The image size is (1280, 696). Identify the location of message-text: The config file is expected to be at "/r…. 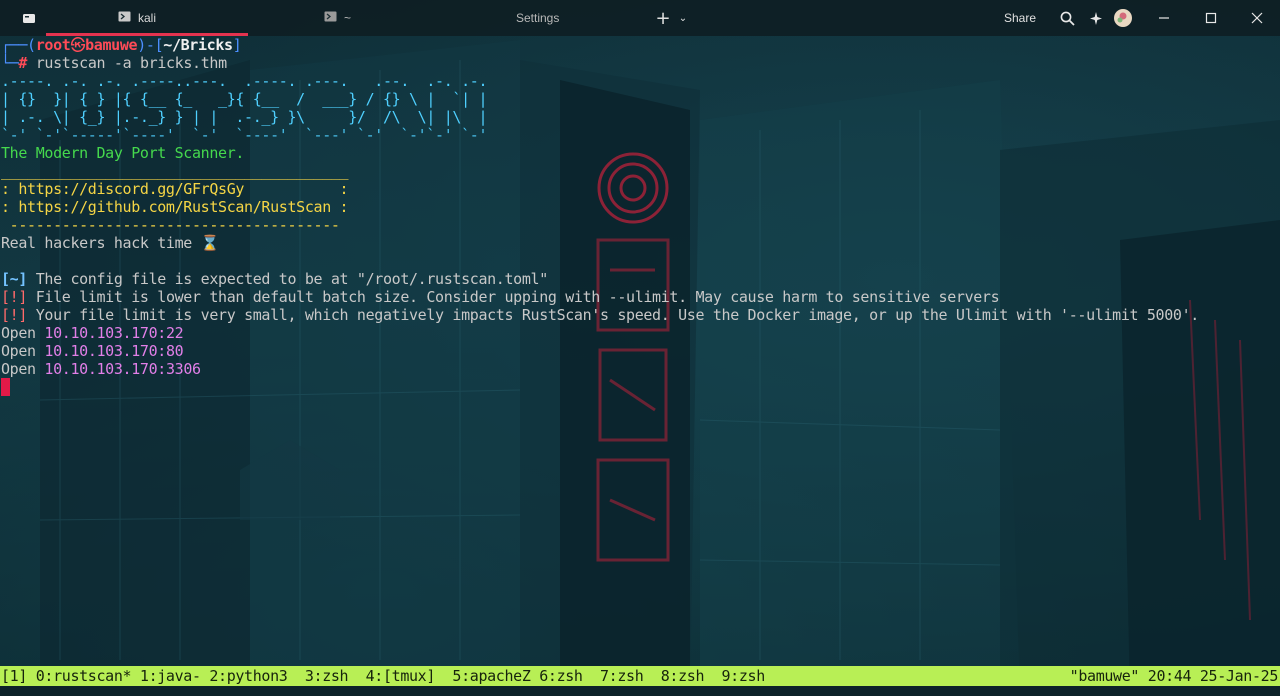
(288, 279).